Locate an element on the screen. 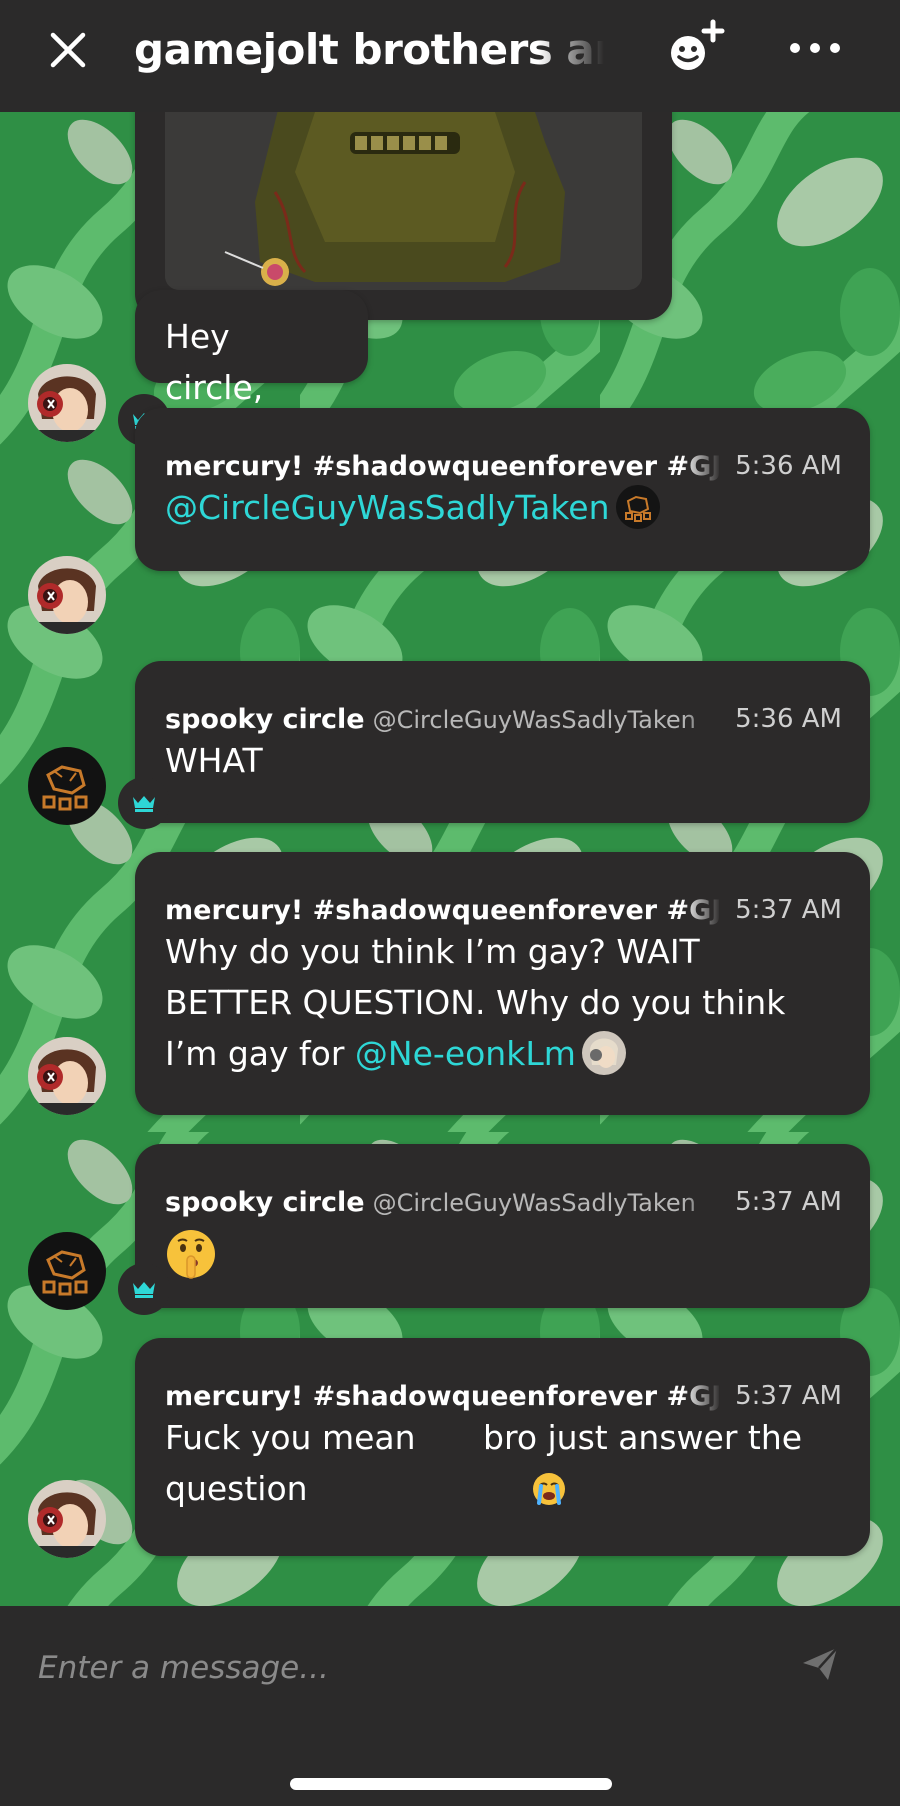 The height and width of the screenshot is (1806, 900). message-line: Fuck you mean bro just answer the is located at coordinates (502, 1458).